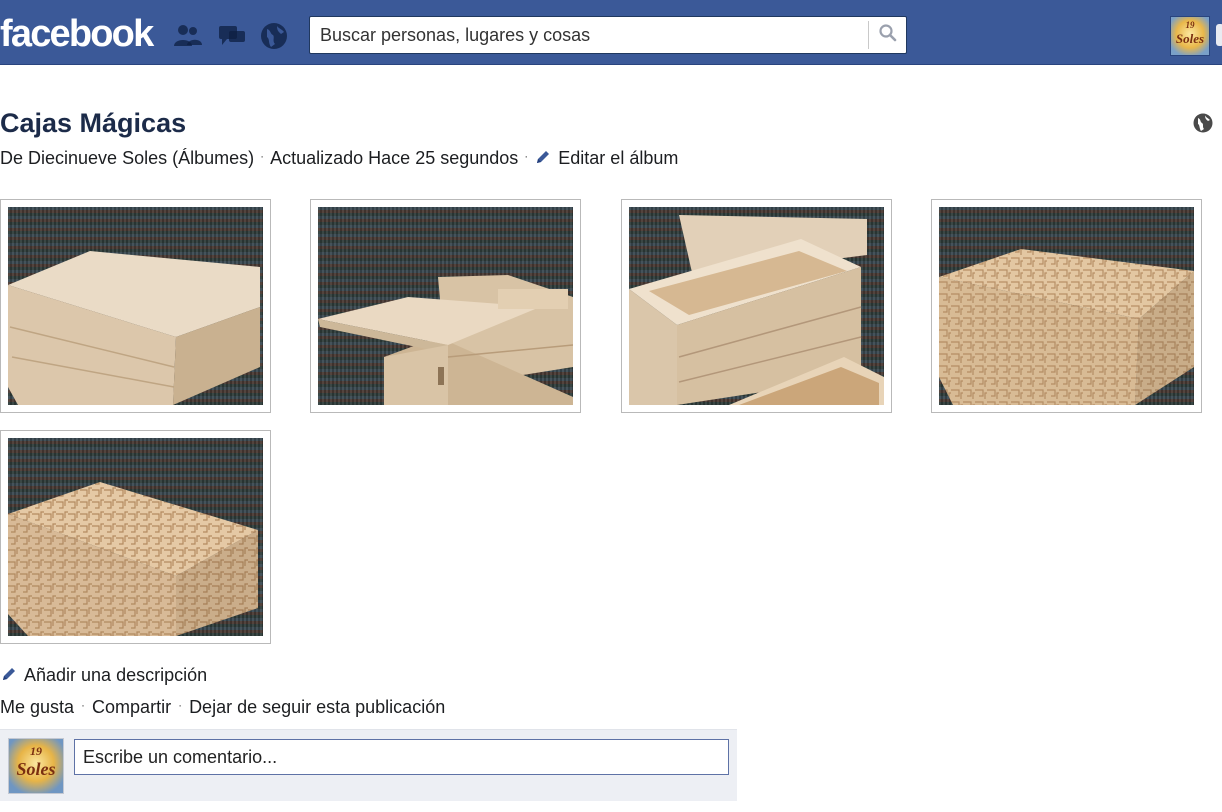  What do you see at coordinates (1219, 35) in the screenshot?
I see `topbar-overflow-button` at bounding box center [1219, 35].